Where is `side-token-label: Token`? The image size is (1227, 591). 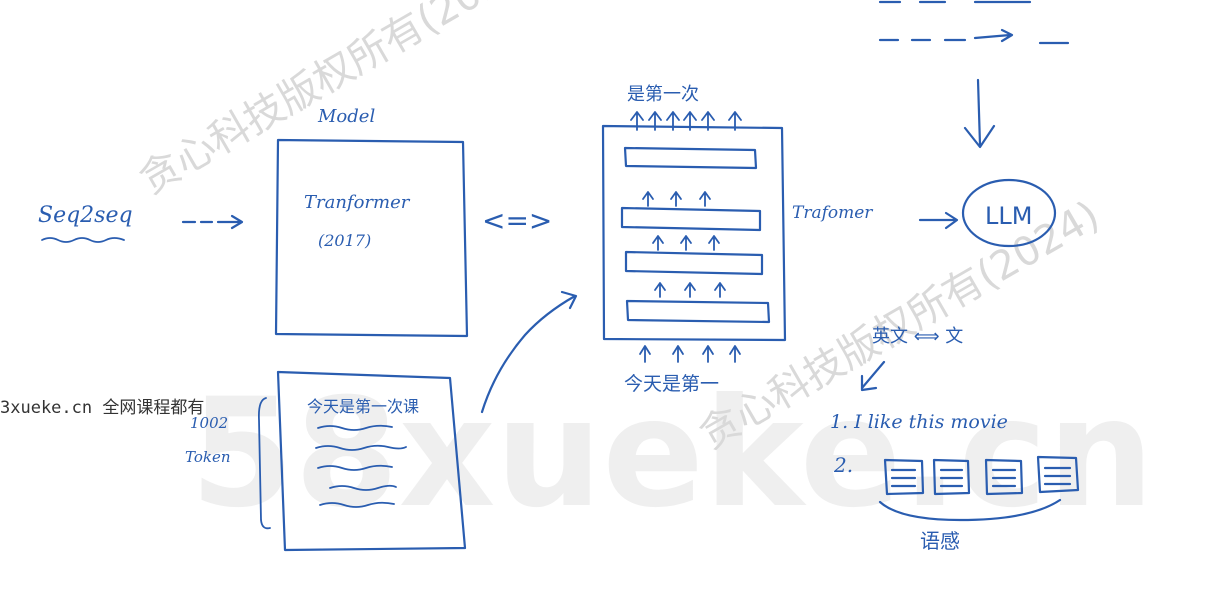
side-token-label: Token is located at coordinates (208, 457).